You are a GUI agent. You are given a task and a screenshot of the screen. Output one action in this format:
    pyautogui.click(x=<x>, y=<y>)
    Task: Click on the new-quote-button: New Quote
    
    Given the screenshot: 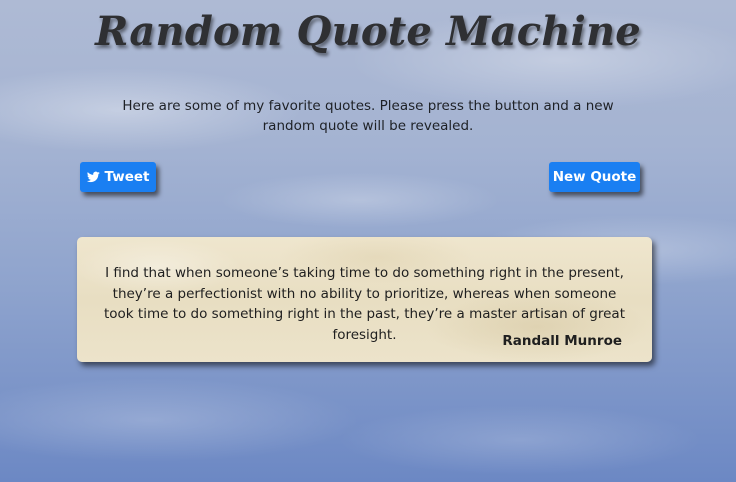 What is the action you would take?
    pyautogui.click(x=594, y=177)
    